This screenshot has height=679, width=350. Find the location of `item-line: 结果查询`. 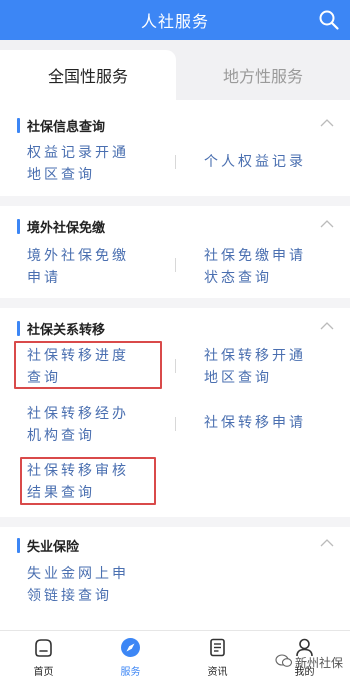

item-line: 结果查询 is located at coordinates (61, 493).